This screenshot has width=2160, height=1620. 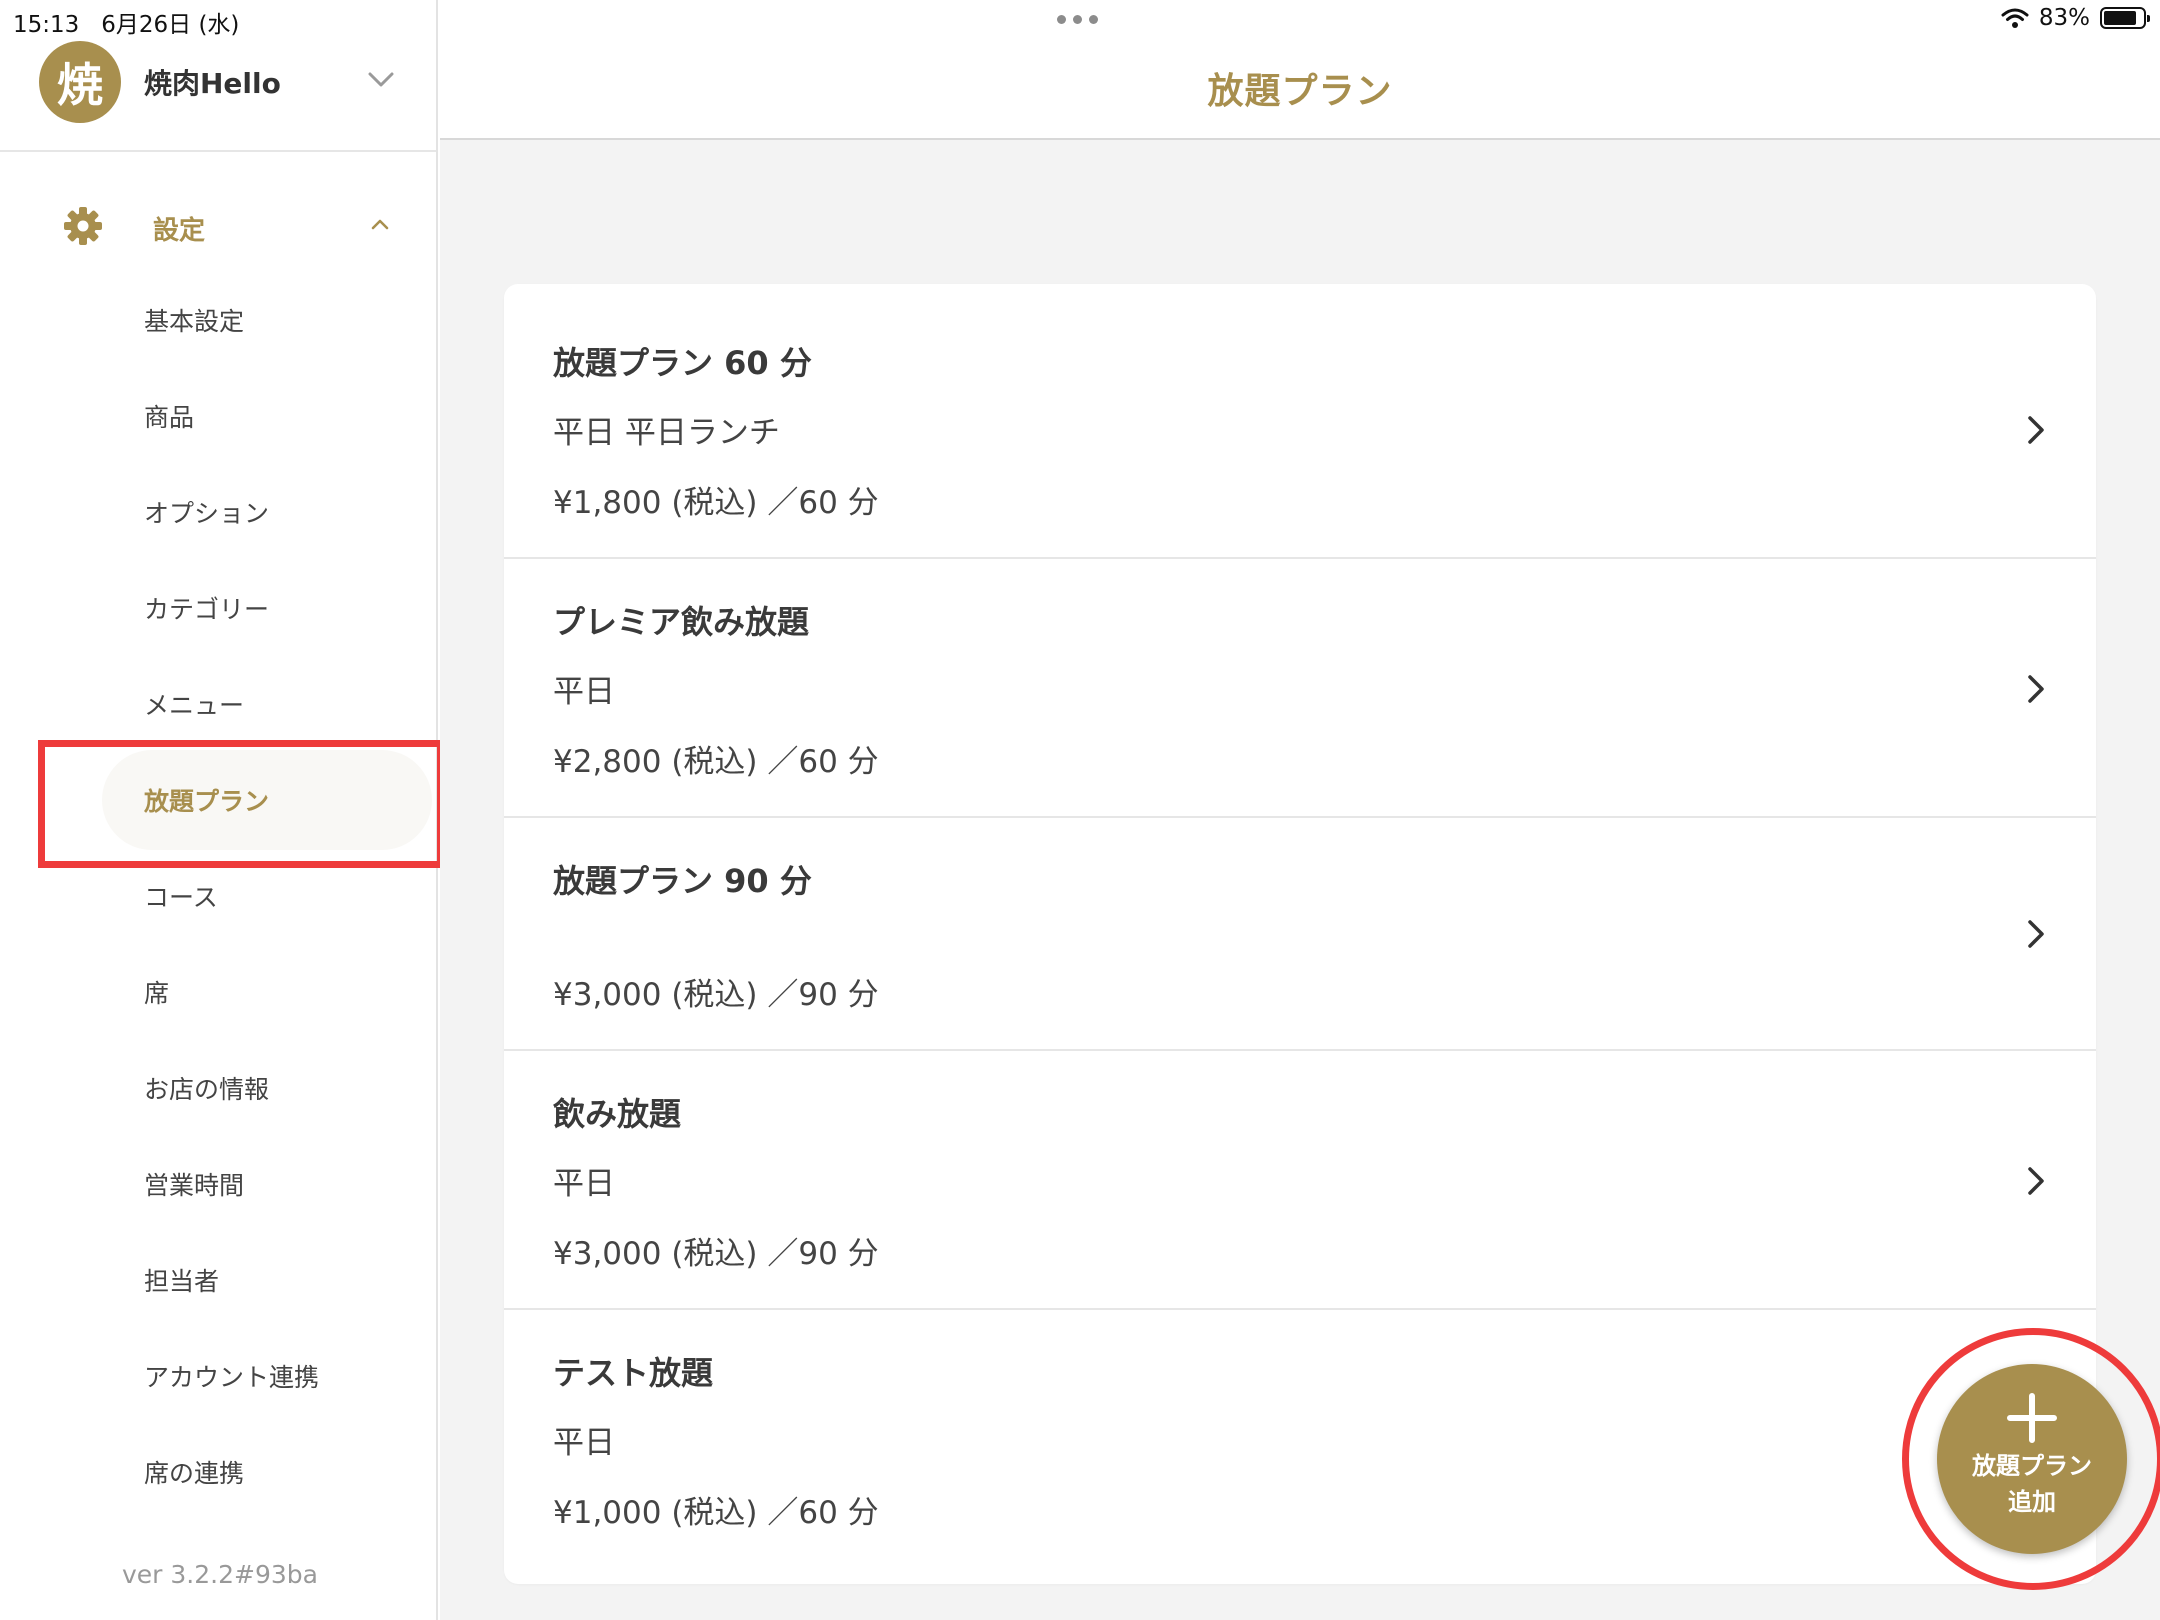 I want to click on sidebar-item-label: 担当者, so click(x=182, y=1281).